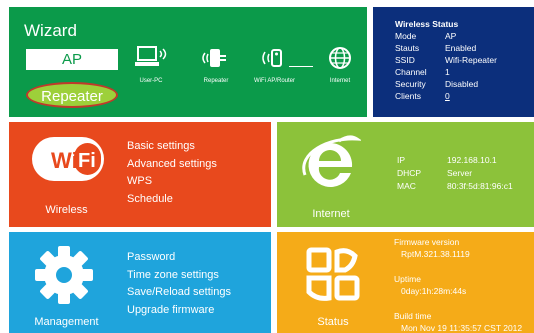 The height and width of the screenshot is (333, 534). What do you see at coordinates (447, 72) in the screenshot?
I see `status-value: 1` at bounding box center [447, 72].